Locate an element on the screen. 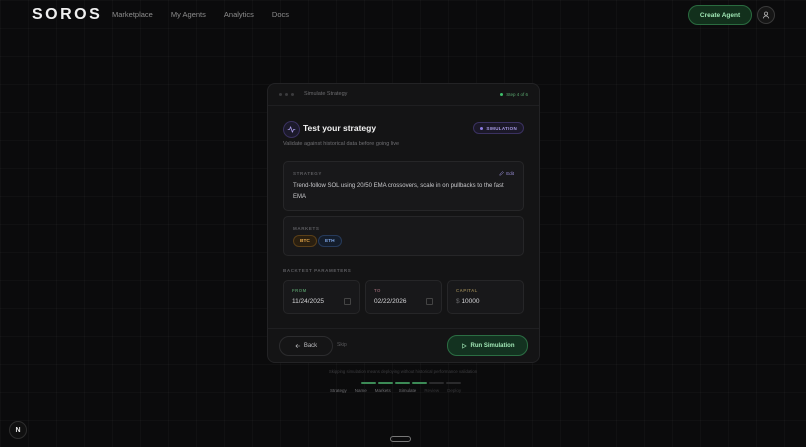  user-button is located at coordinates (766, 15).